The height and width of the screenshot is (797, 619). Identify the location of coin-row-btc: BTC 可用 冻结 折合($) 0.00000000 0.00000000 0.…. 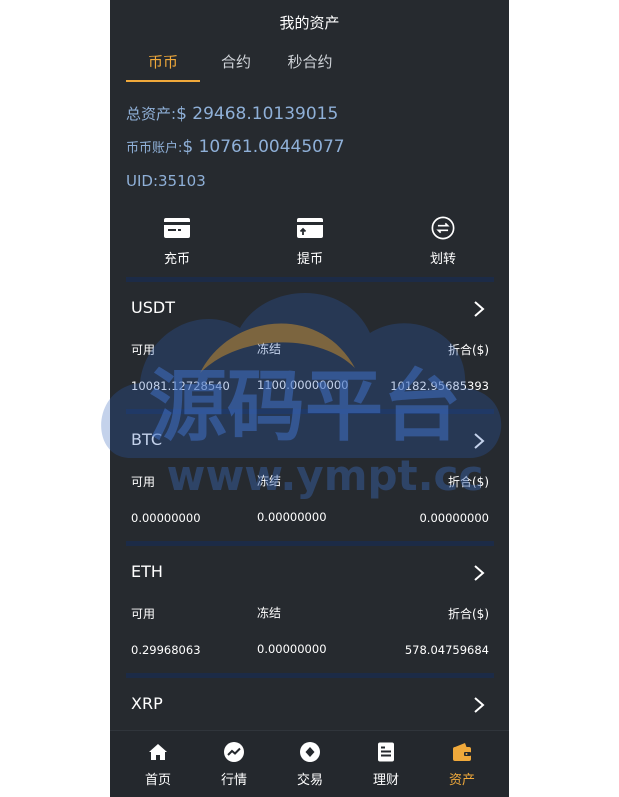
(309, 494).